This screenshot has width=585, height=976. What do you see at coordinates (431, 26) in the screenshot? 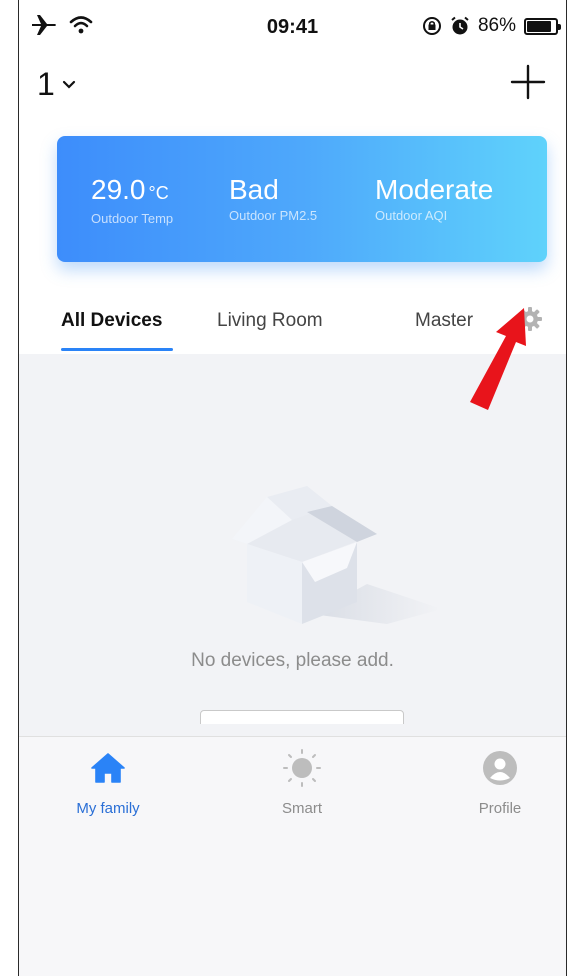
I see `rotation-lock-icon` at bounding box center [431, 26].